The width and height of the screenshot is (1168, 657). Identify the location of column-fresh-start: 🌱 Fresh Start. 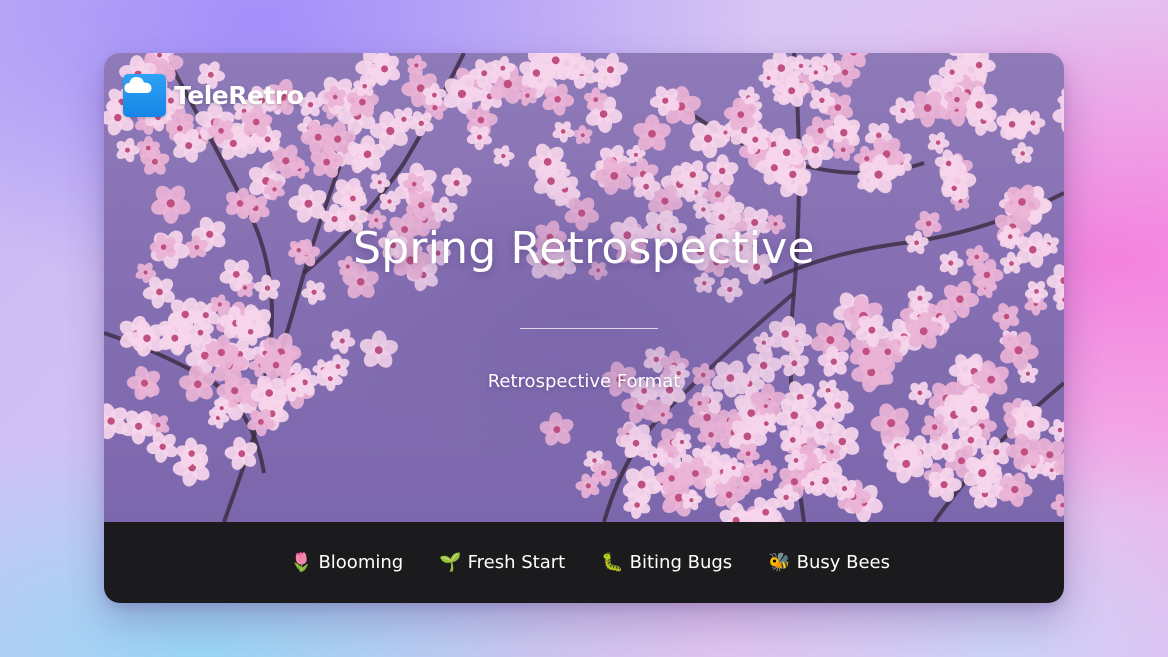
(502, 562).